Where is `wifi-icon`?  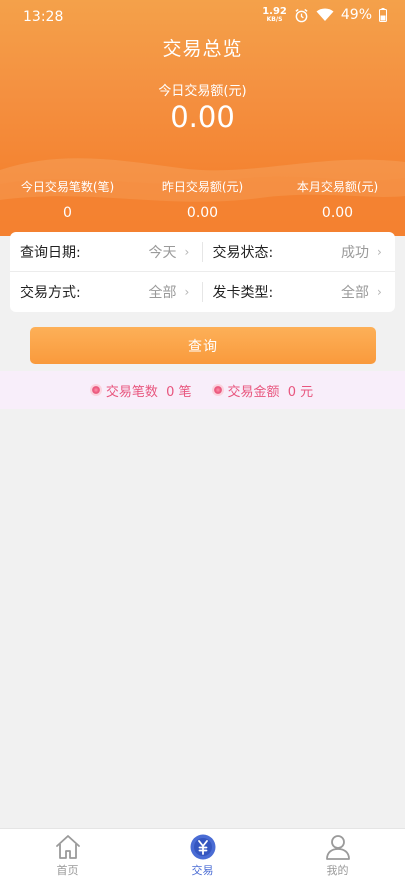 wifi-icon is located at coordinates (325, 14).